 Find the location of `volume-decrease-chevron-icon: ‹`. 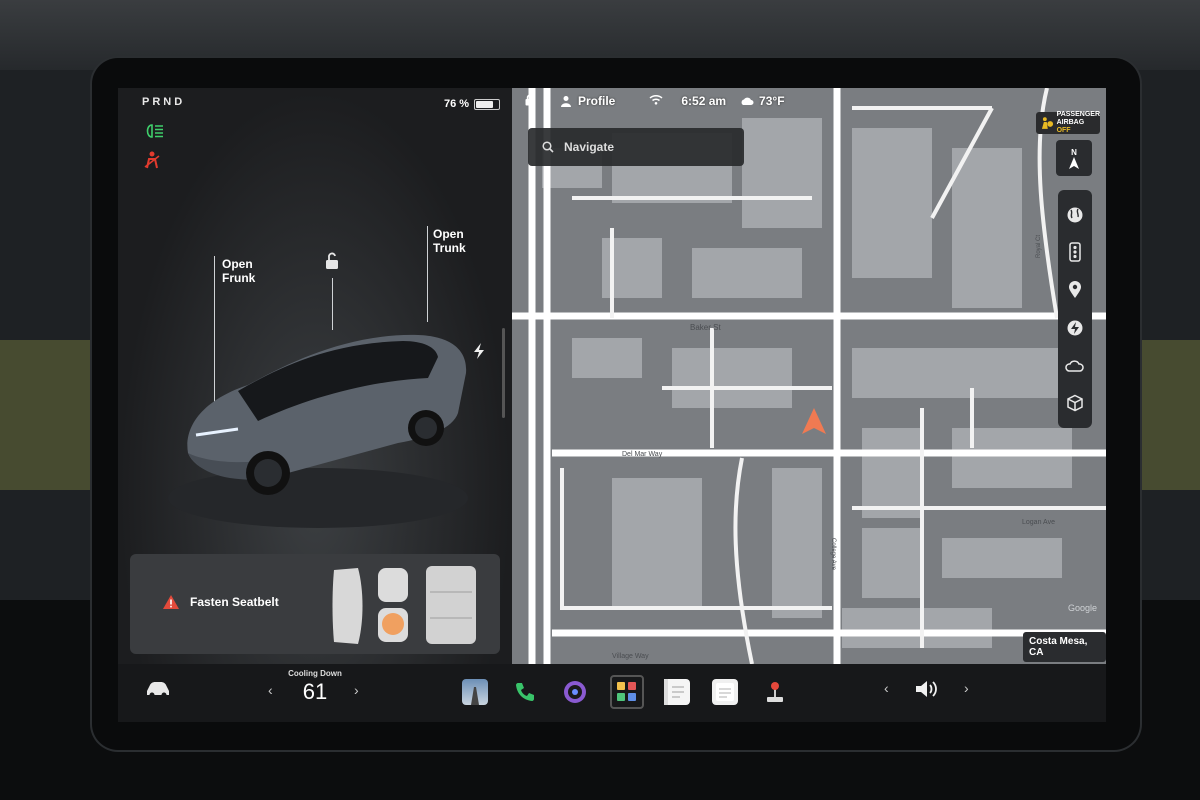

volume-decrease-chevron-icon: ‹ is located at coordinates (886, 688).